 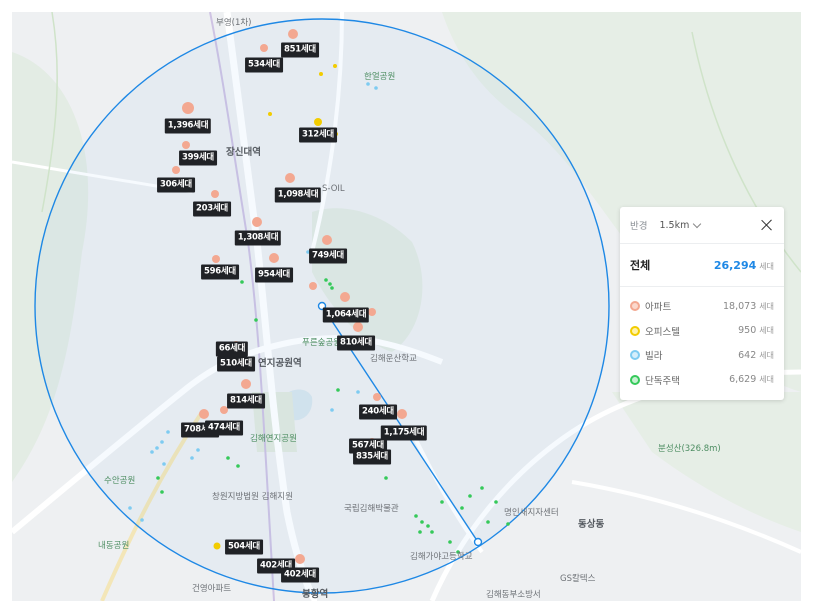 I want to click on category-row-house: 단독주택 6,629 세대, so click(x=702, y=380).